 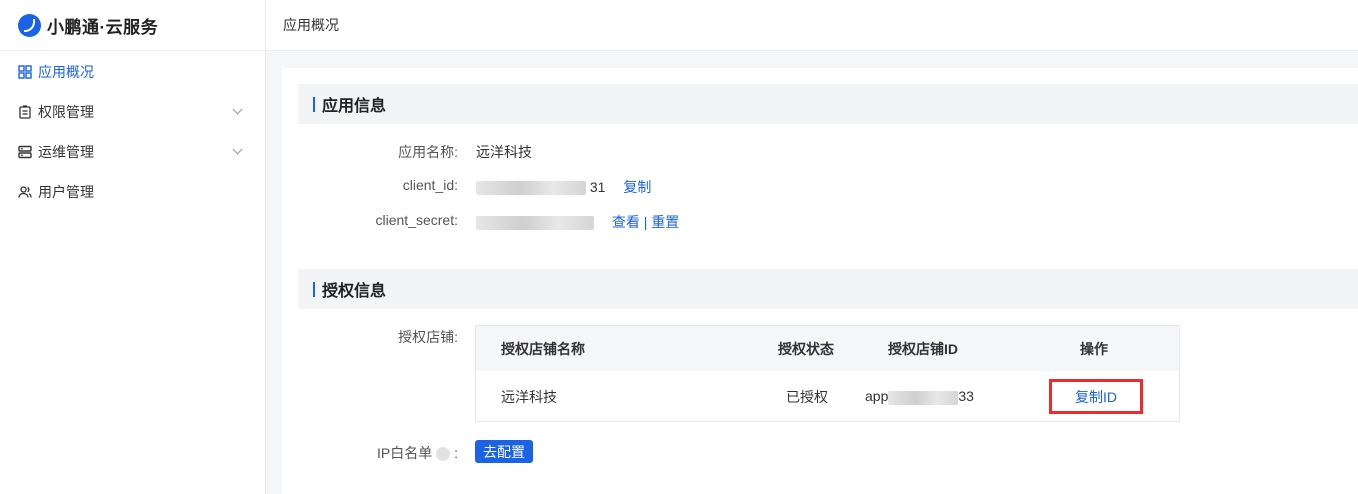 What do you see at coordinates (828, 104) in the screenshot?
I see `section-app-info-title: 应用信息` at bounding box center [828, 104].